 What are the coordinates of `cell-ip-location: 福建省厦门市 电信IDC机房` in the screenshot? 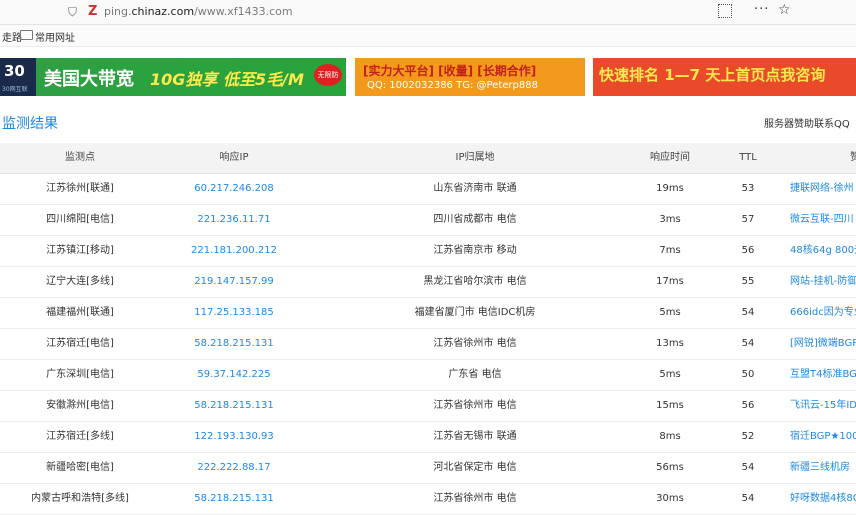 It's located at (475, 312).